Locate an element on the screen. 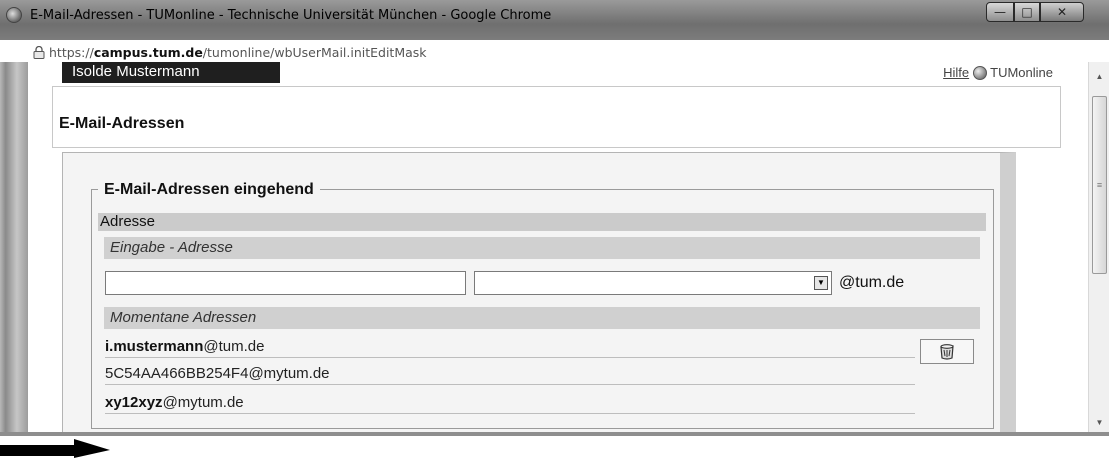  address-user: xy12xyz is located at coordinates (134, 402).